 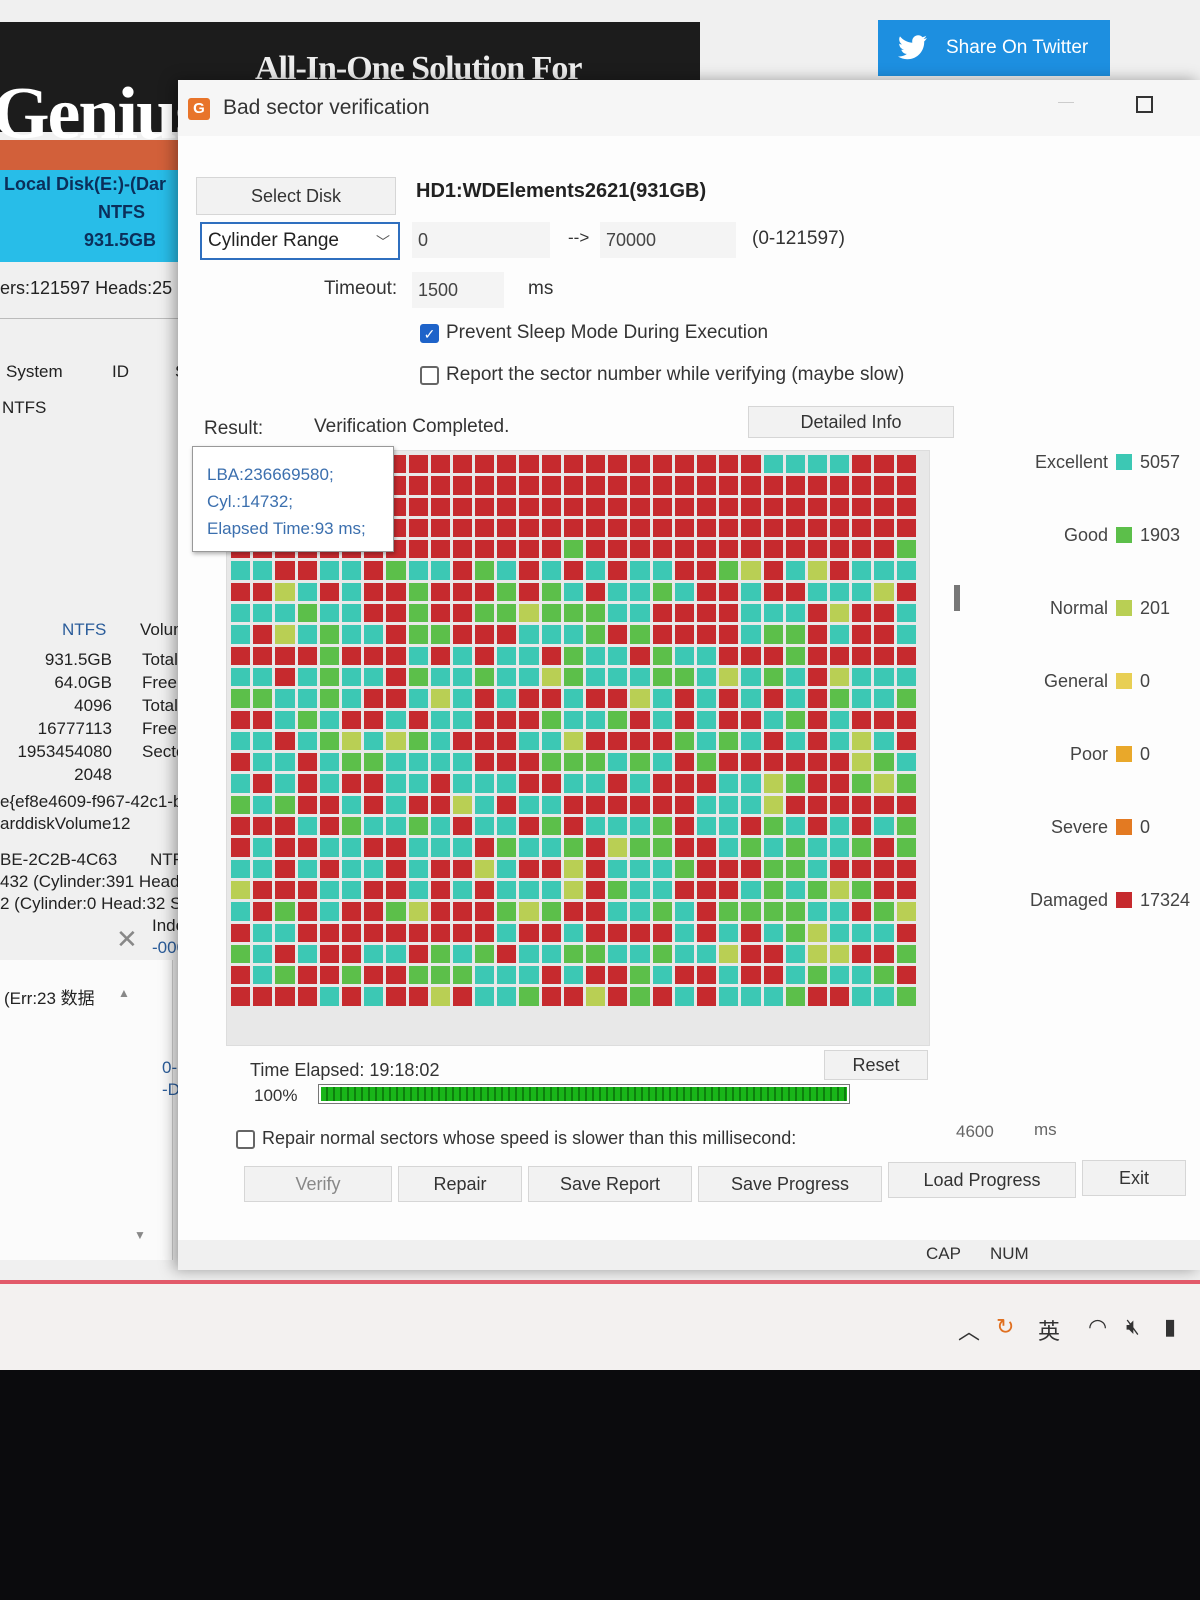 What do you see at coordinates (318, 1184) in the screenshot?
I see `verify-button: Verify` at bounding box center [318, 1184].